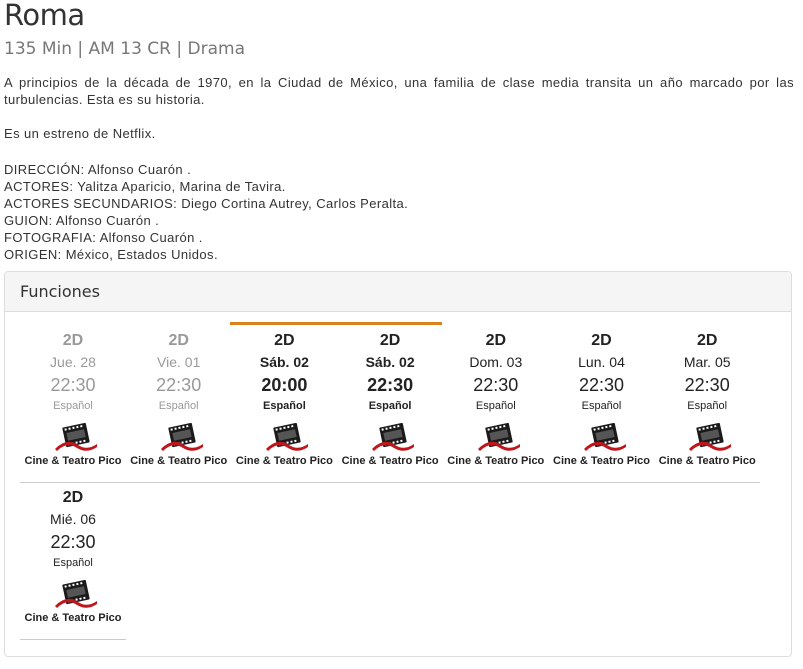 The height and width of the screenshot is (669, 803). Describe the element at coordinates (601, 362) in the screenshot. I see `showtime-day: Lun. 04` at that location.